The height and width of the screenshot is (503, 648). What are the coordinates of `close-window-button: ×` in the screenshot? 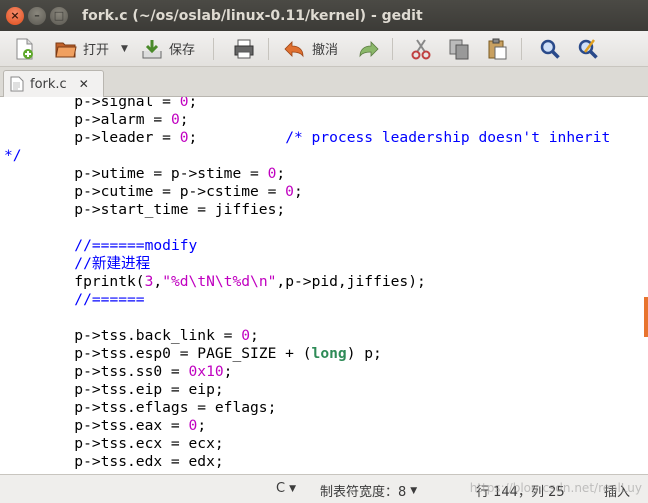 It's located at (15, 15).